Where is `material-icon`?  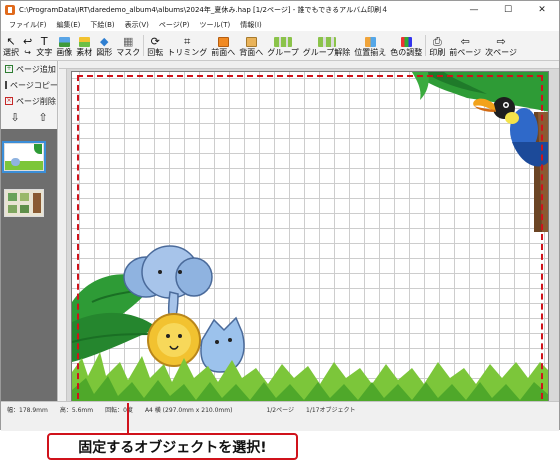 material-icon is located at coordinates (84, 41).